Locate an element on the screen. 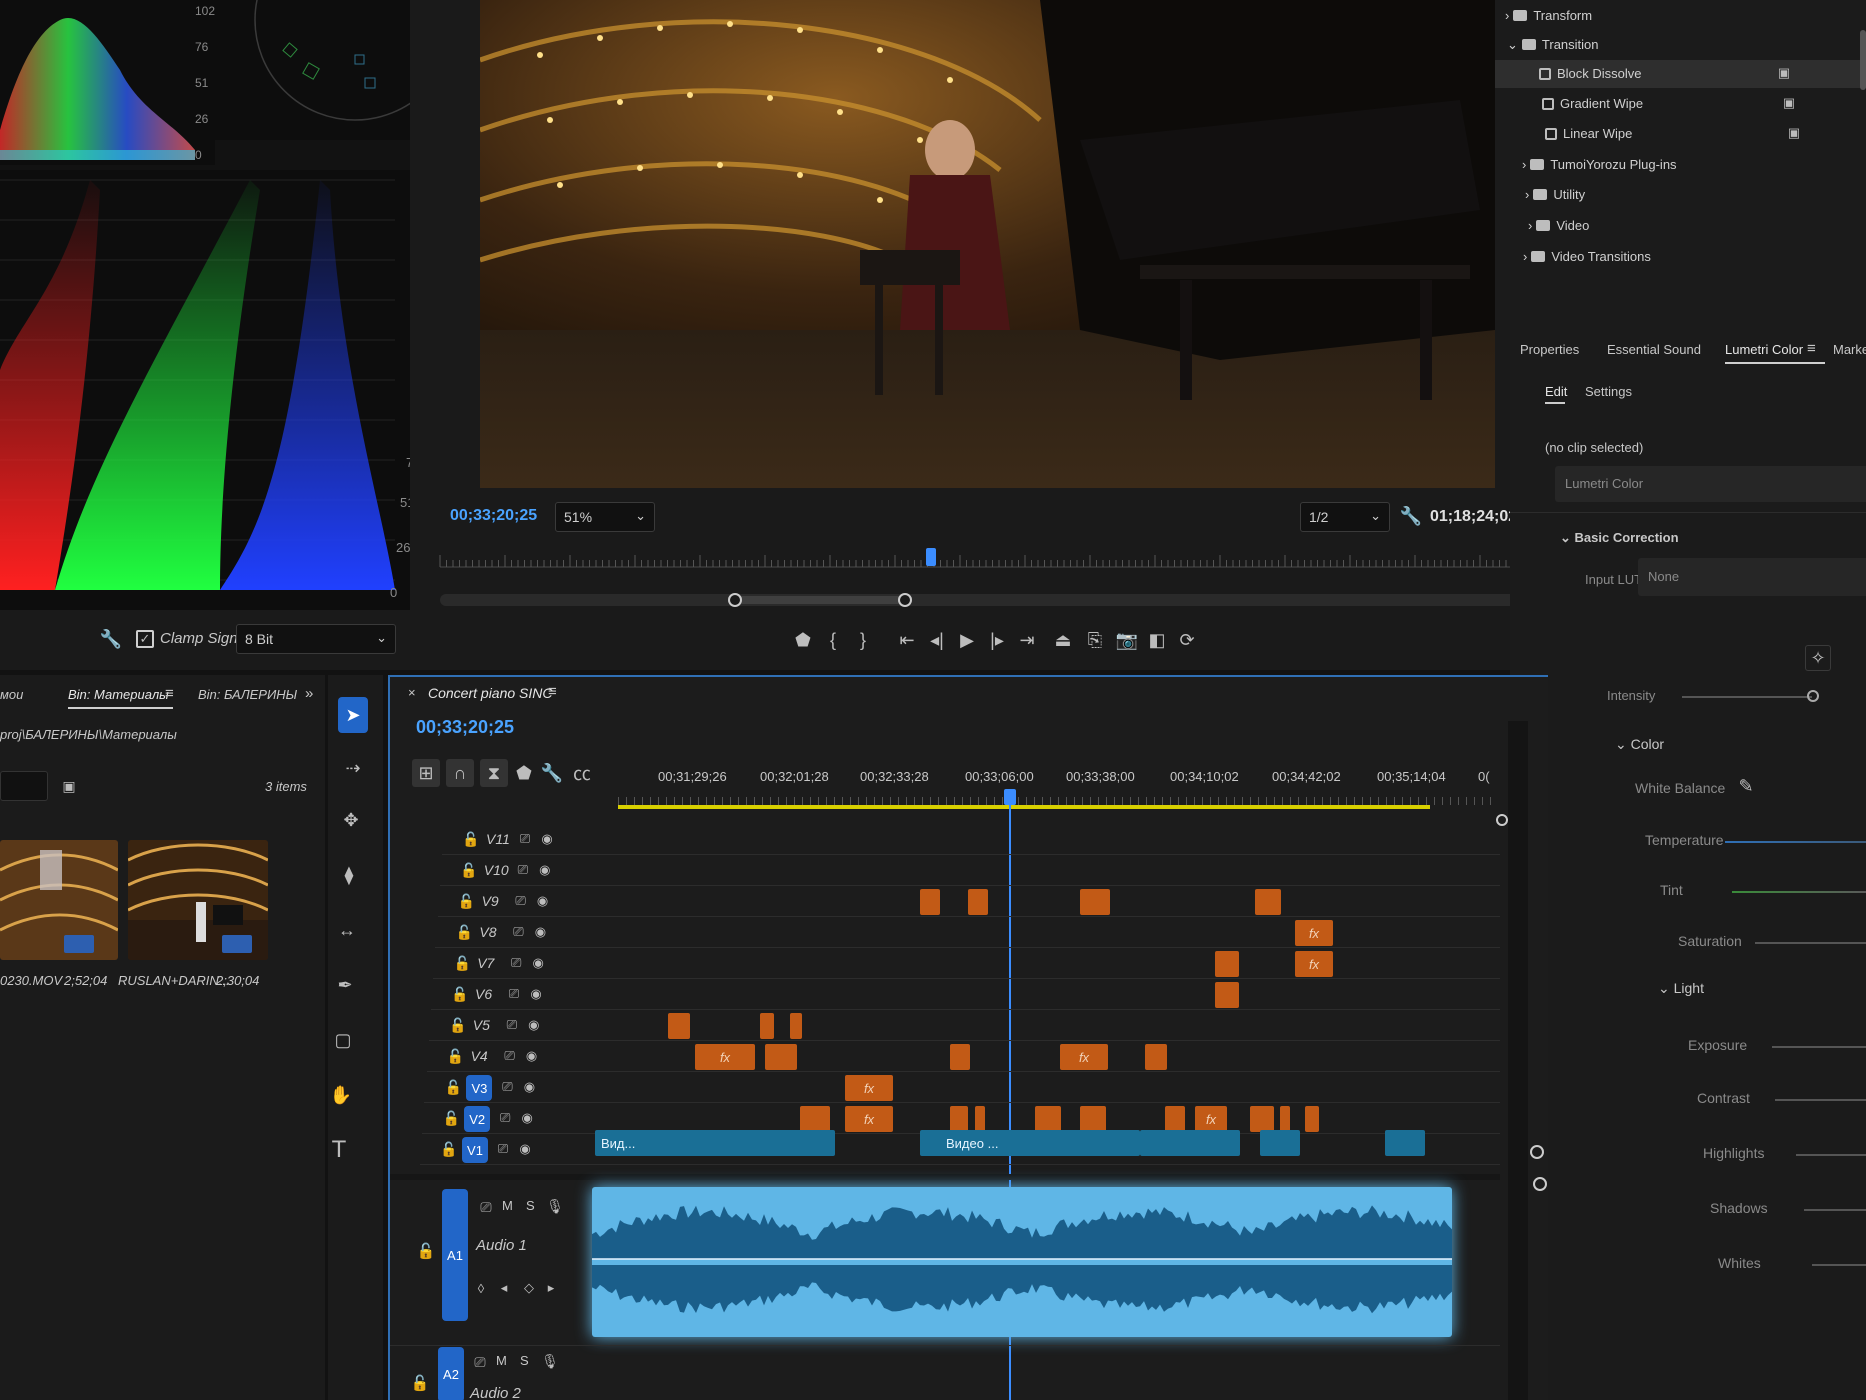 The image size is (1866, 1400). contrast-slider is located at coordinates (1820, 1100).